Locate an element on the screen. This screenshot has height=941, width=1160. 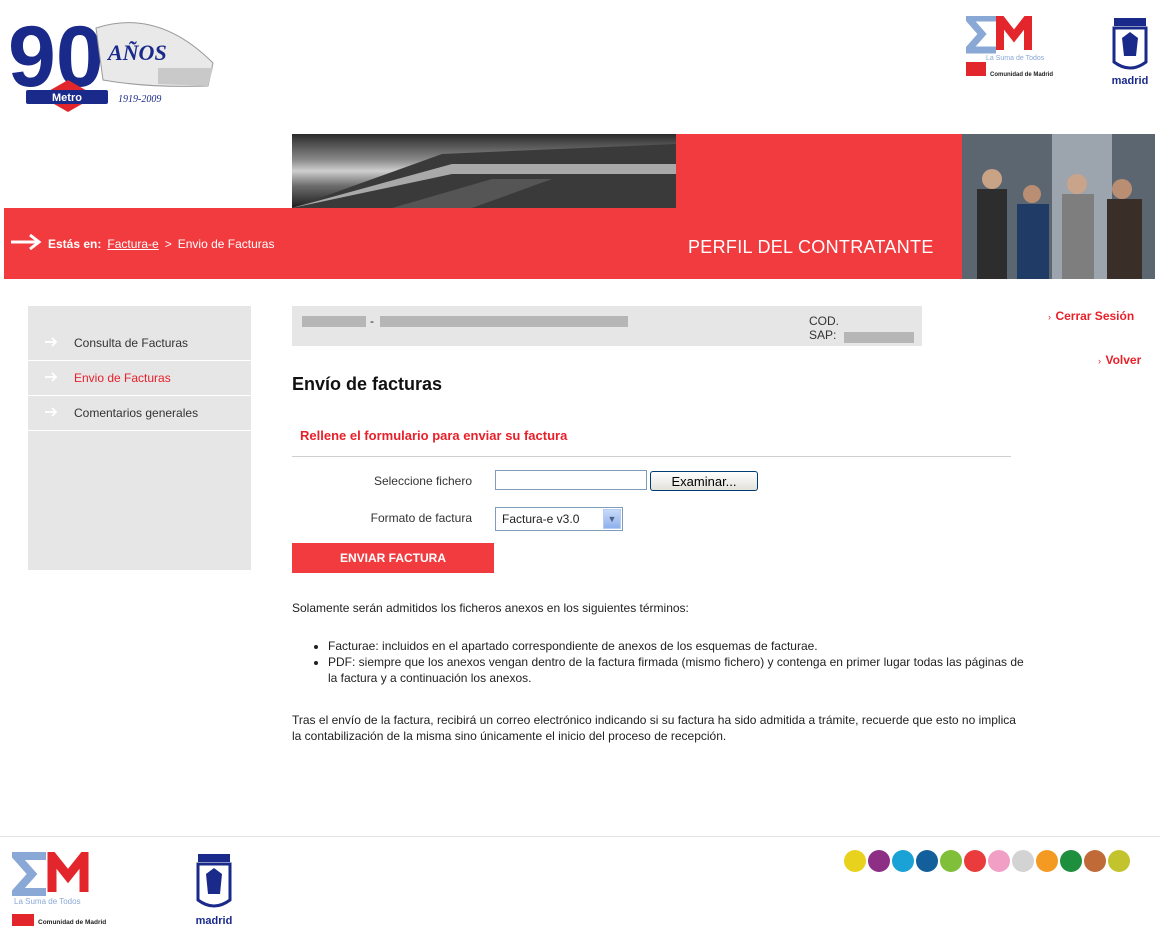
send-invoice-button: ENVIAR FACTURA is located at coordinates (393, 558).